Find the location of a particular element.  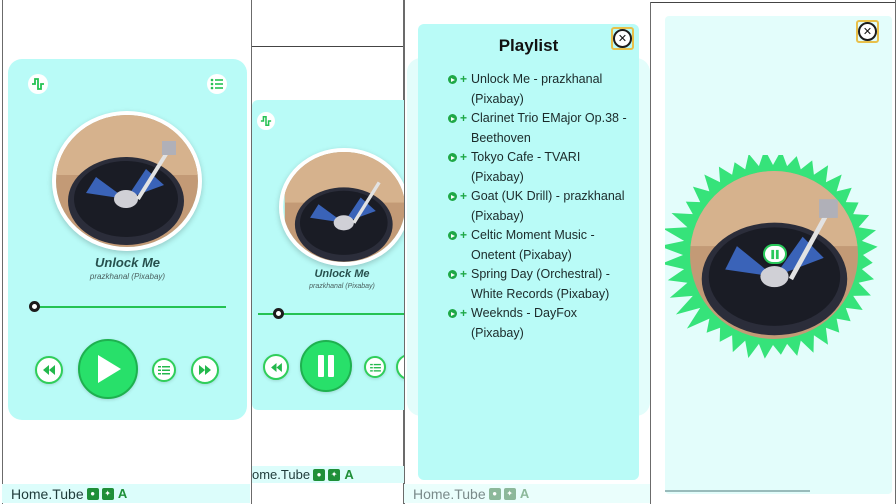

footer: ome.Tube ● ✦ A is located at coordinates (328, 474).